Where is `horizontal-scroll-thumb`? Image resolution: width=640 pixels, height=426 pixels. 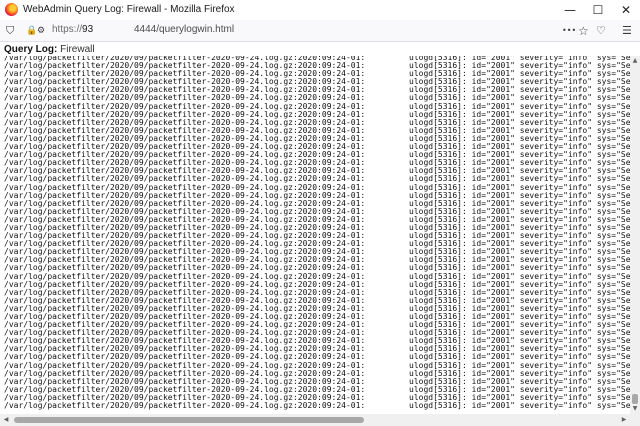 horizontal-scroll-thumb is located at coordinates (189, 420).